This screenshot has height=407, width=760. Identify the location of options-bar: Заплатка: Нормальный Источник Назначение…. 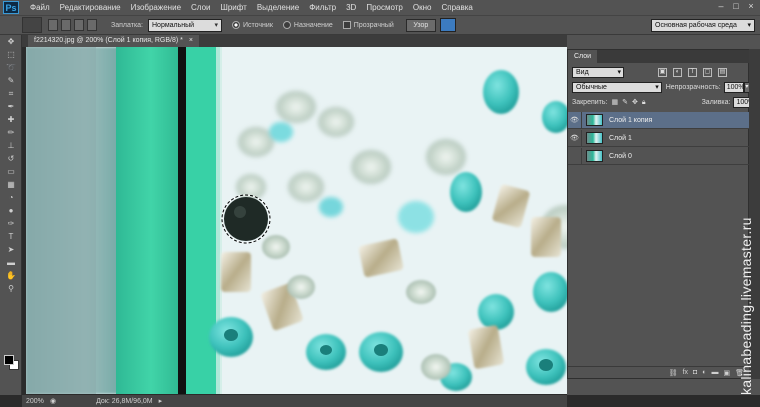
(380, 25).